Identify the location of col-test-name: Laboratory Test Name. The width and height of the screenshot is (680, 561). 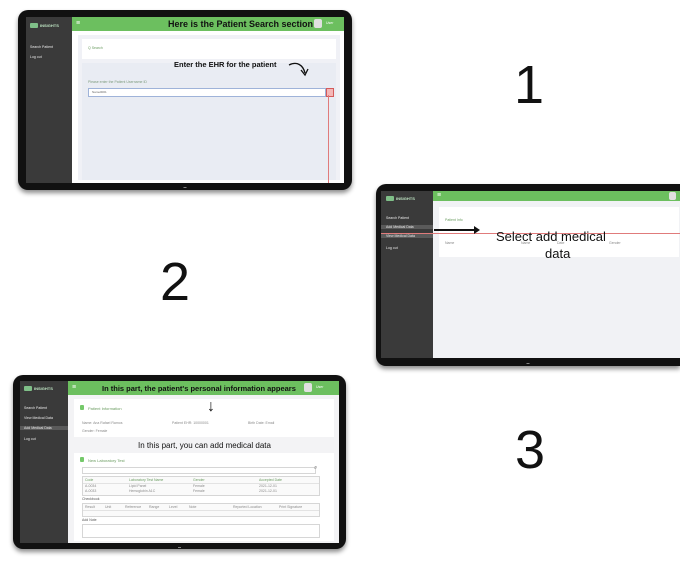
(146, 480).